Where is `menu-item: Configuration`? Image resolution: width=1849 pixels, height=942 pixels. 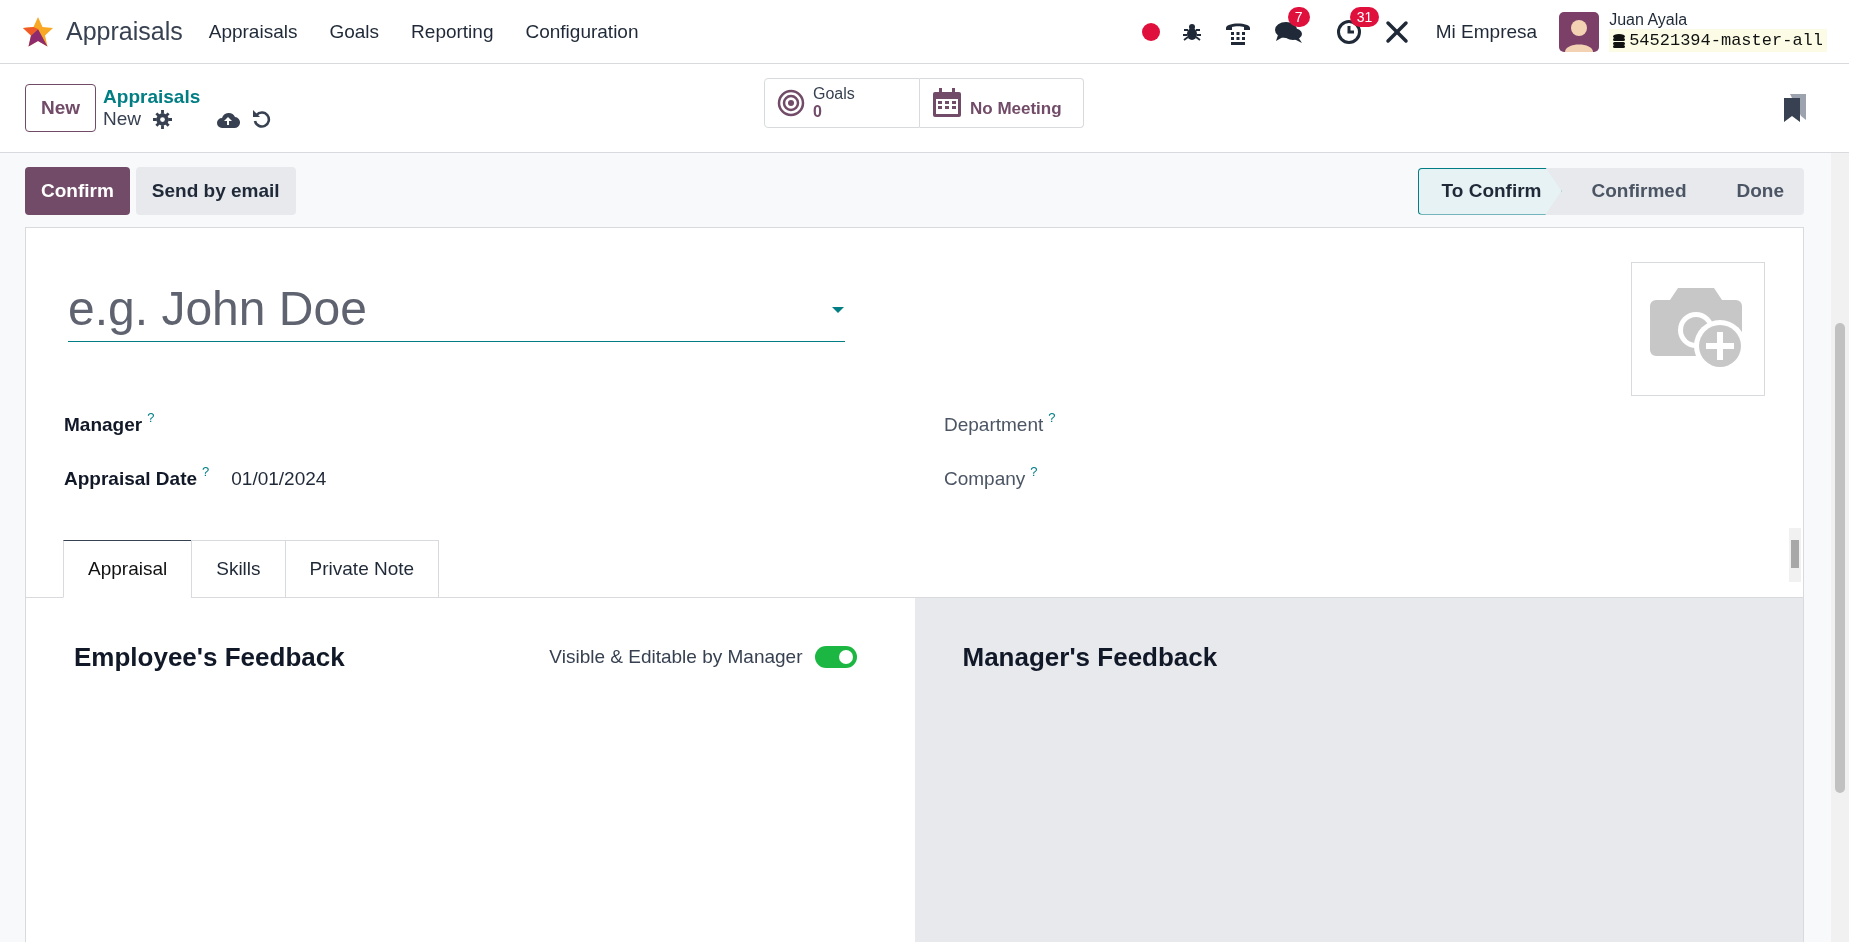 menu-item: Configuration is located at coordinates (582, 31).